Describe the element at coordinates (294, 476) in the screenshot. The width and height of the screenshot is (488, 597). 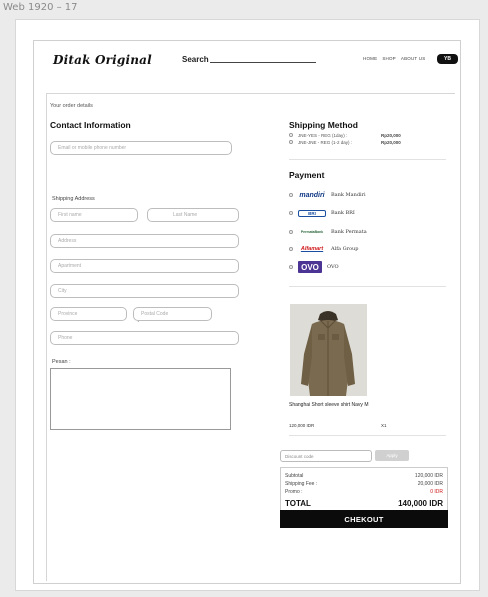
I see `subtotal-label: Subtotal` at that location.